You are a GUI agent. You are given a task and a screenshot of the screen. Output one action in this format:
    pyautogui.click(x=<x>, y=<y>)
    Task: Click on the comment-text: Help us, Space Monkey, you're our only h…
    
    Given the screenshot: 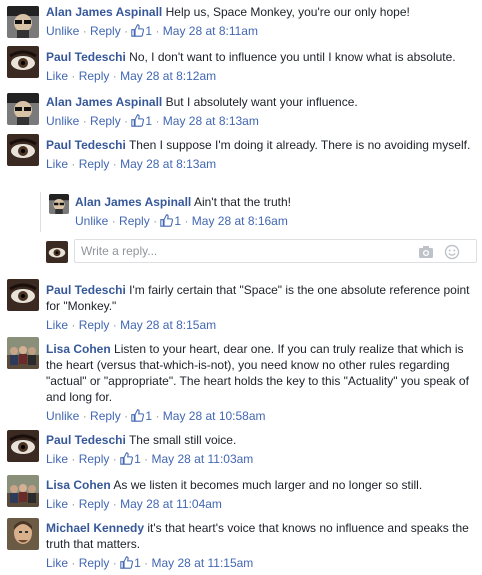 What is the action you would take?
    pyautogui.click(x=287, y=12)
    